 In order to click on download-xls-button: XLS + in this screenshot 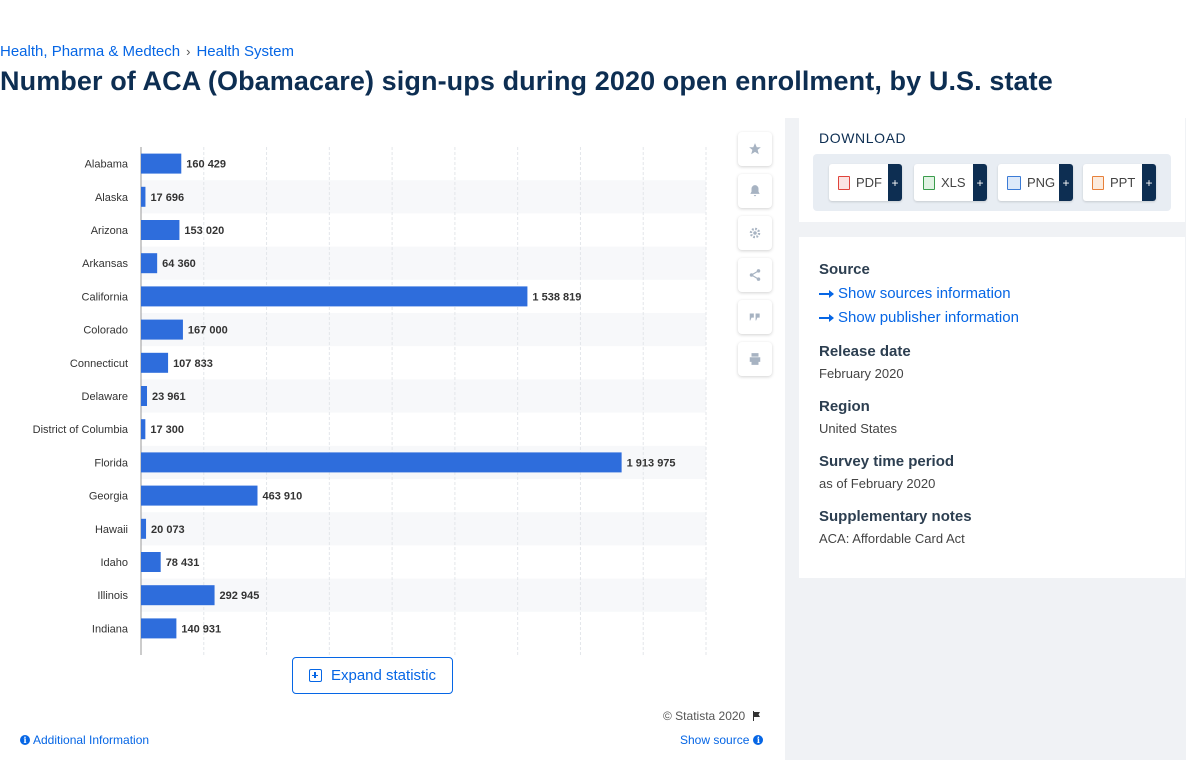, I will do `click(950, 182)`.